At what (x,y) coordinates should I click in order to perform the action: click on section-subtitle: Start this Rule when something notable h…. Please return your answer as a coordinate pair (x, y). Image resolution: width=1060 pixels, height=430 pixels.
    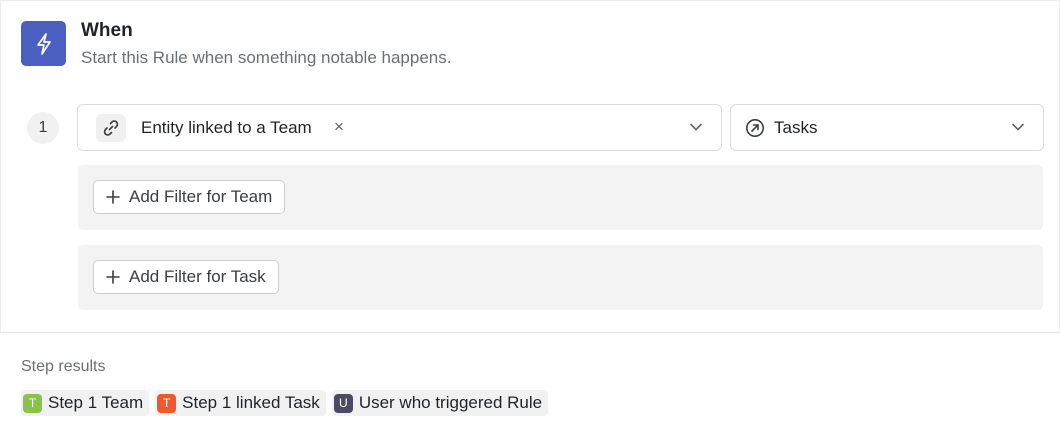
    Looking at the image, I should click on (266, 57).